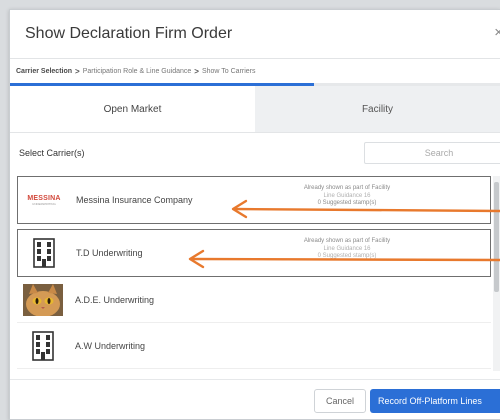 This screenshot has width=500, height=420. I want to click on carrier-row-ade-underwriting: A.D.E. Underwriting, so click(254, 300).